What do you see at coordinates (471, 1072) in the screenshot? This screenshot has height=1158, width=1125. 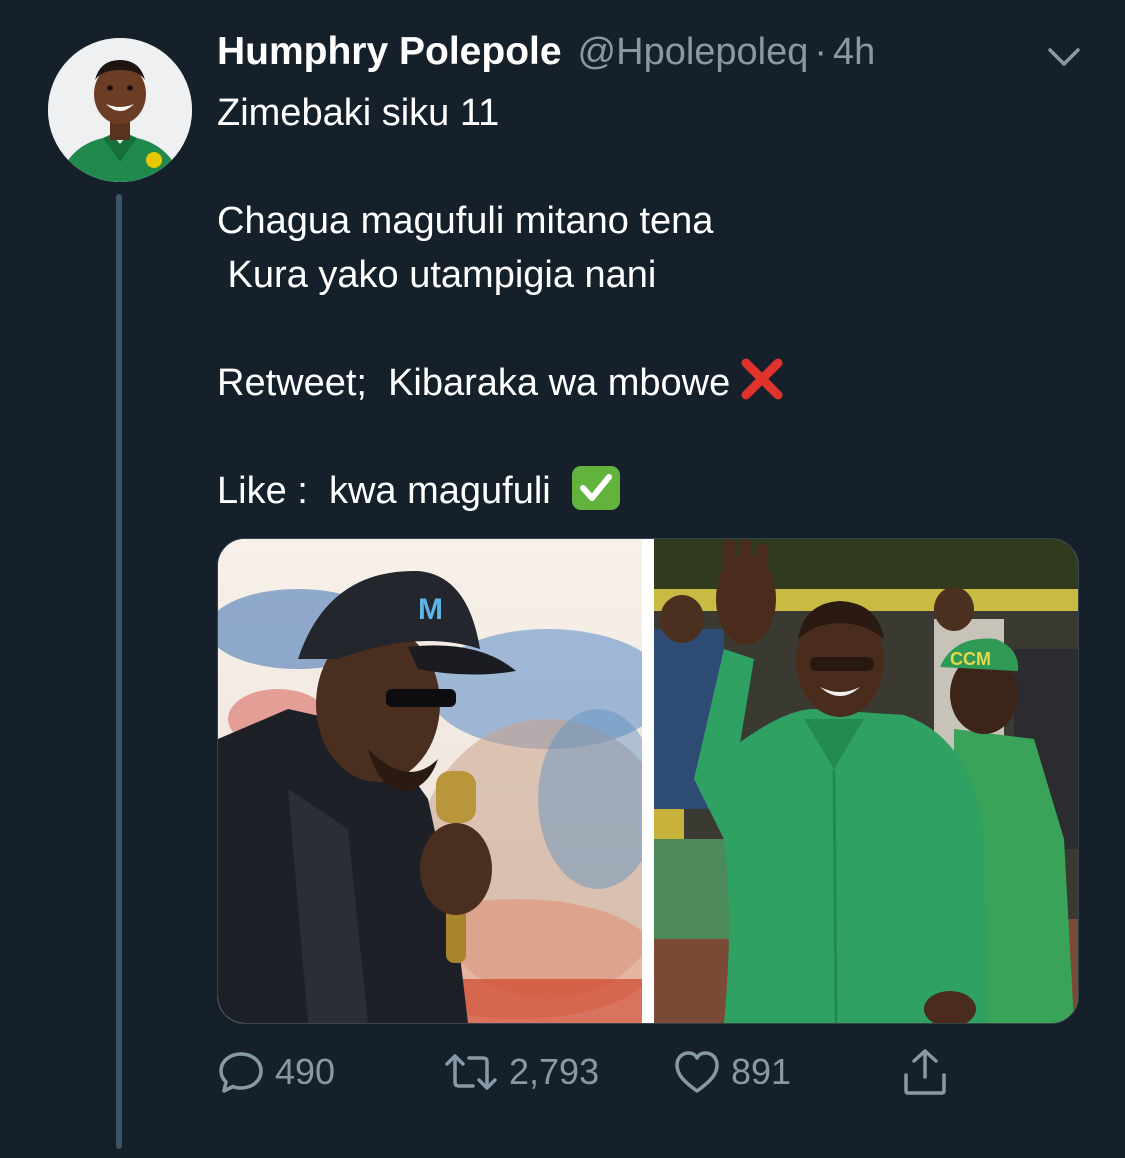 I see `retweet-icon` at bounding box center [471, 1072].